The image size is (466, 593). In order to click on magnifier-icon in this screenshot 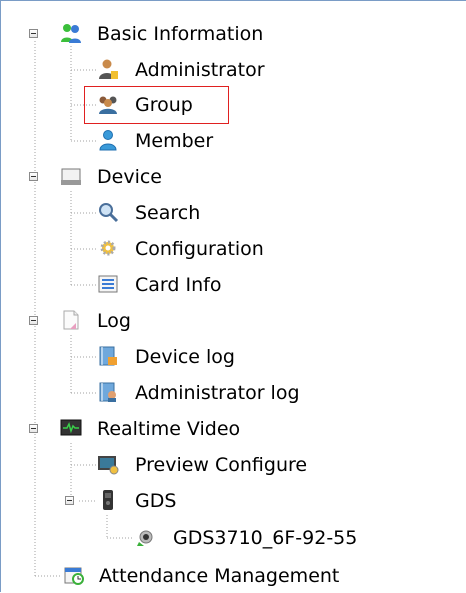, I will do `click(108, 212)`.